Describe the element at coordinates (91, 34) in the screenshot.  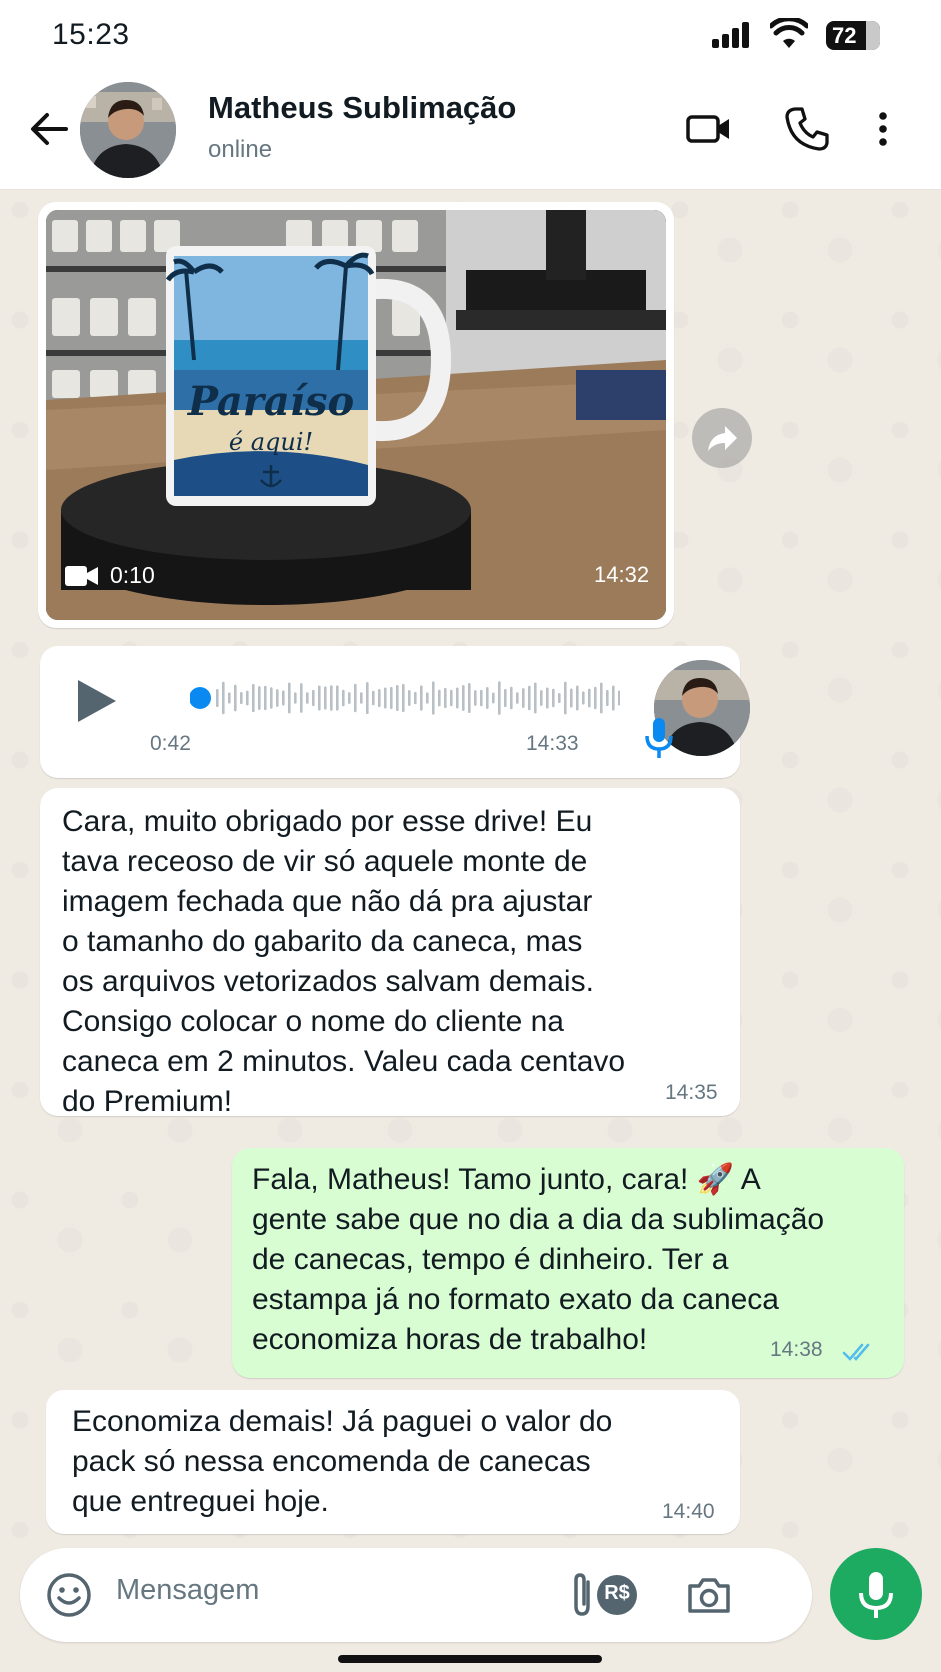
I see `status-time: 15:23` at that location.